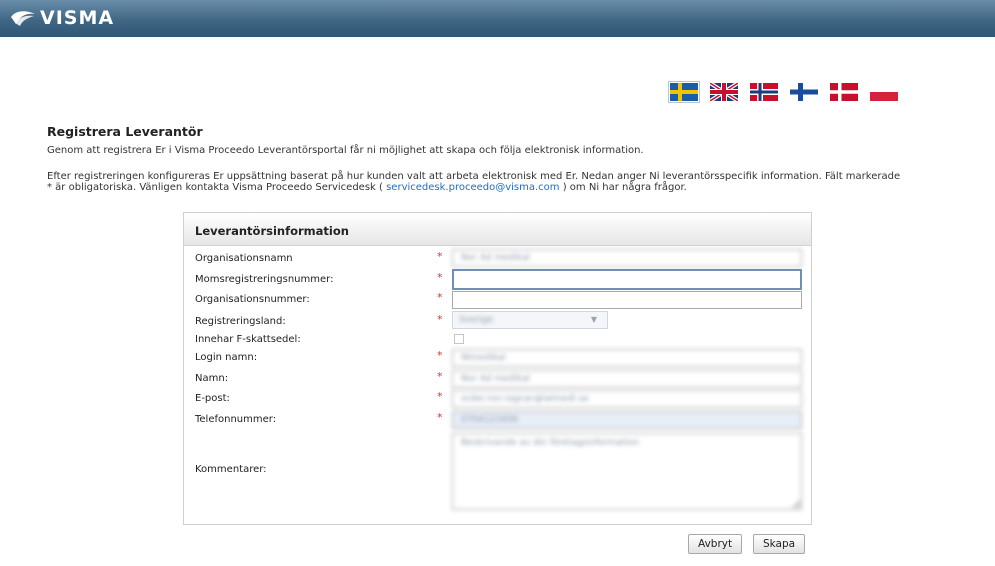 The height and width of the screenshot is (566, 995). I want to click on visma-swoosh-icon, so click(23, 18).